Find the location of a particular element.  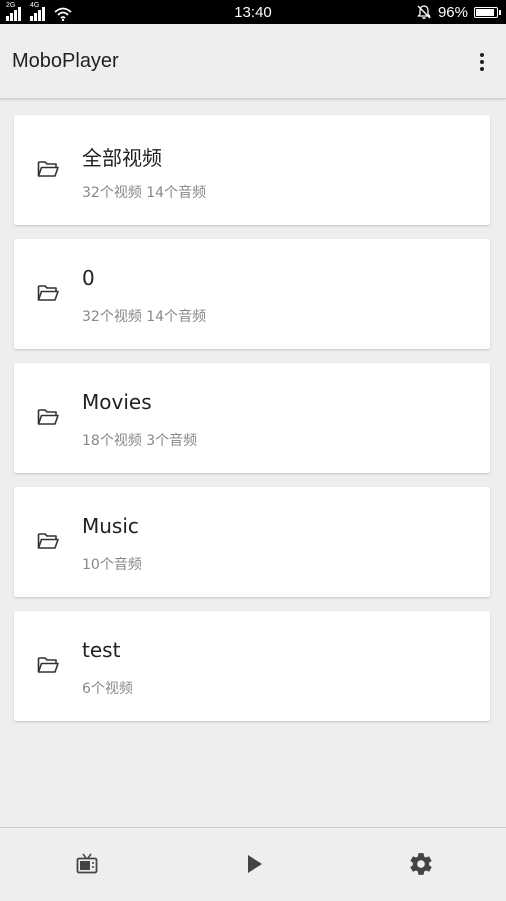

status-bar: 2G 4G 13:40 96% is located at coordinates (253, 12).